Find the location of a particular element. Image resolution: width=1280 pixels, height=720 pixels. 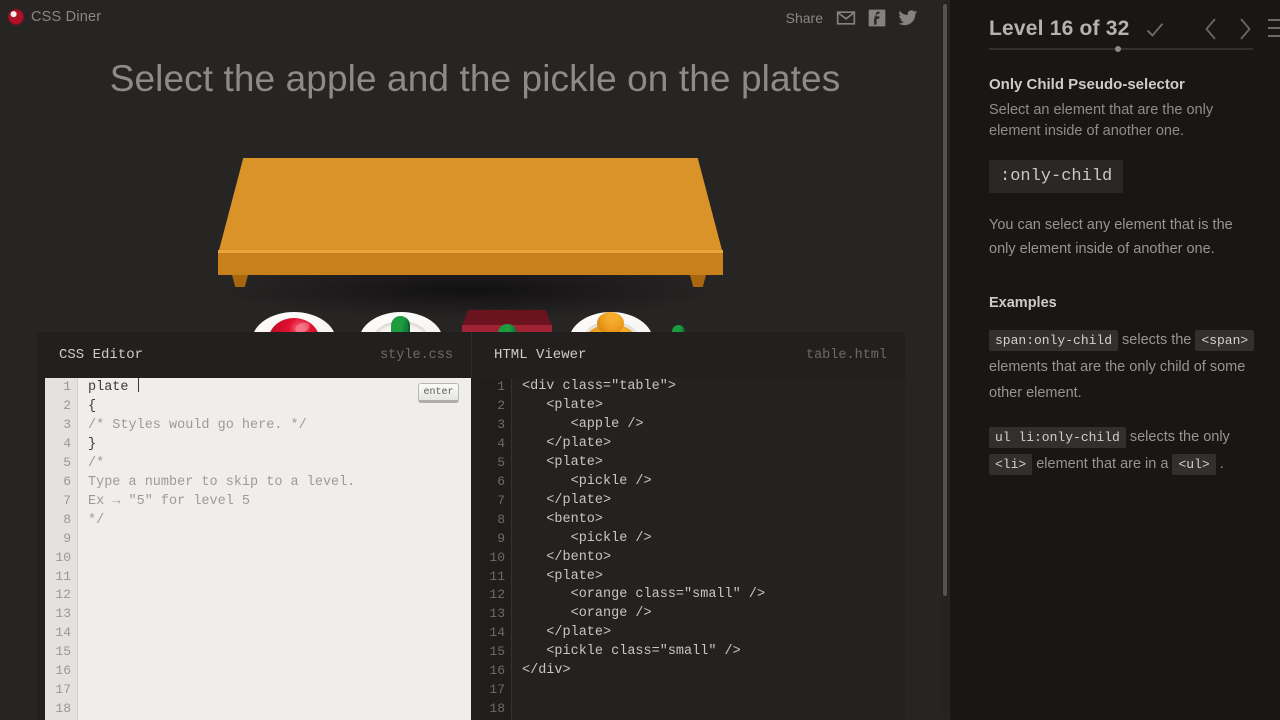

css-editor-header: CSS Editor style.css is located at coordinates (254, 355).